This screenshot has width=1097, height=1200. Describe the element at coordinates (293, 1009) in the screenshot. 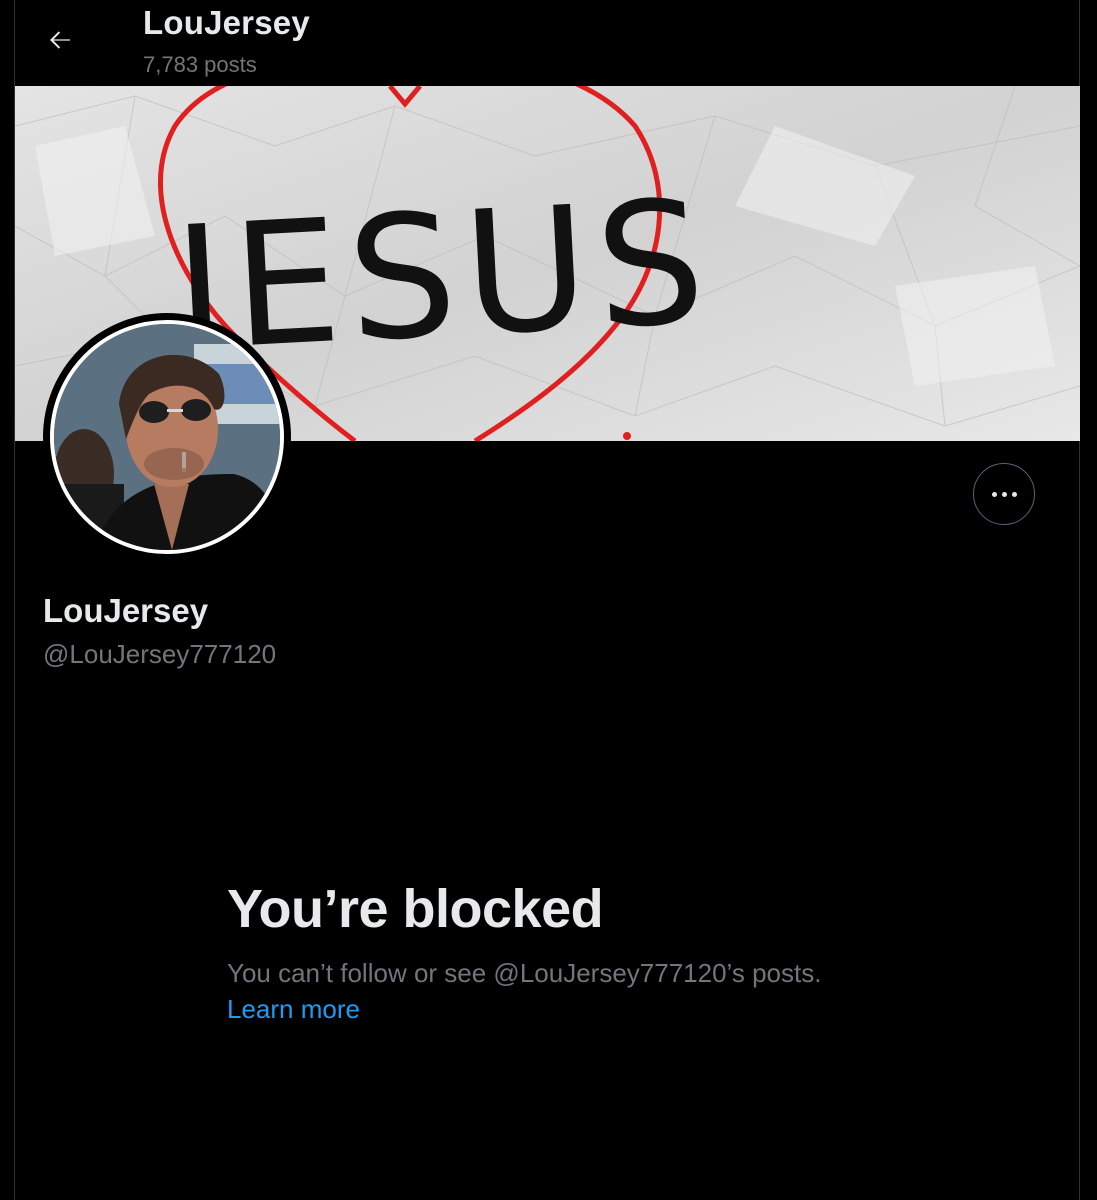

I see `learn-more-link: Learn more` at that location.